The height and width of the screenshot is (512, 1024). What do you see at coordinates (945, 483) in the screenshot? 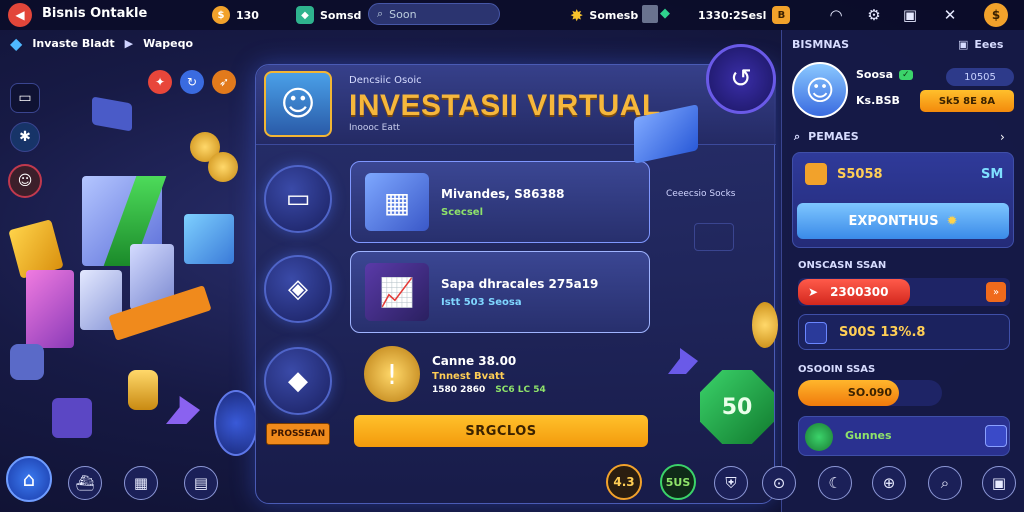
I see `search-icon: ⌕` at bounding box center [945, 483].